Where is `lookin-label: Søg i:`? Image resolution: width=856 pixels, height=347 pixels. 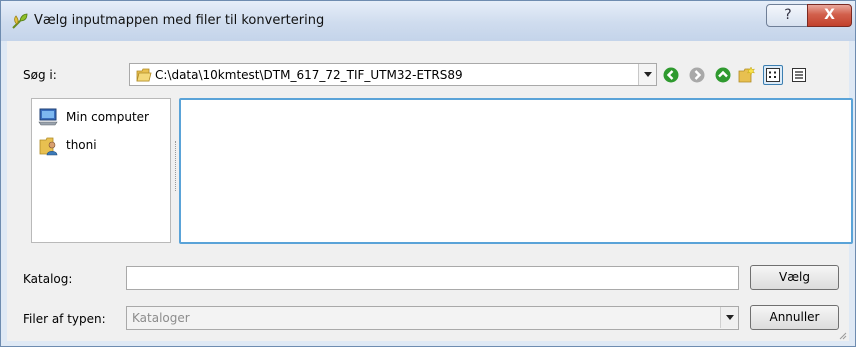 lookin-label: Søg i: is located at coordinates (40, 75).